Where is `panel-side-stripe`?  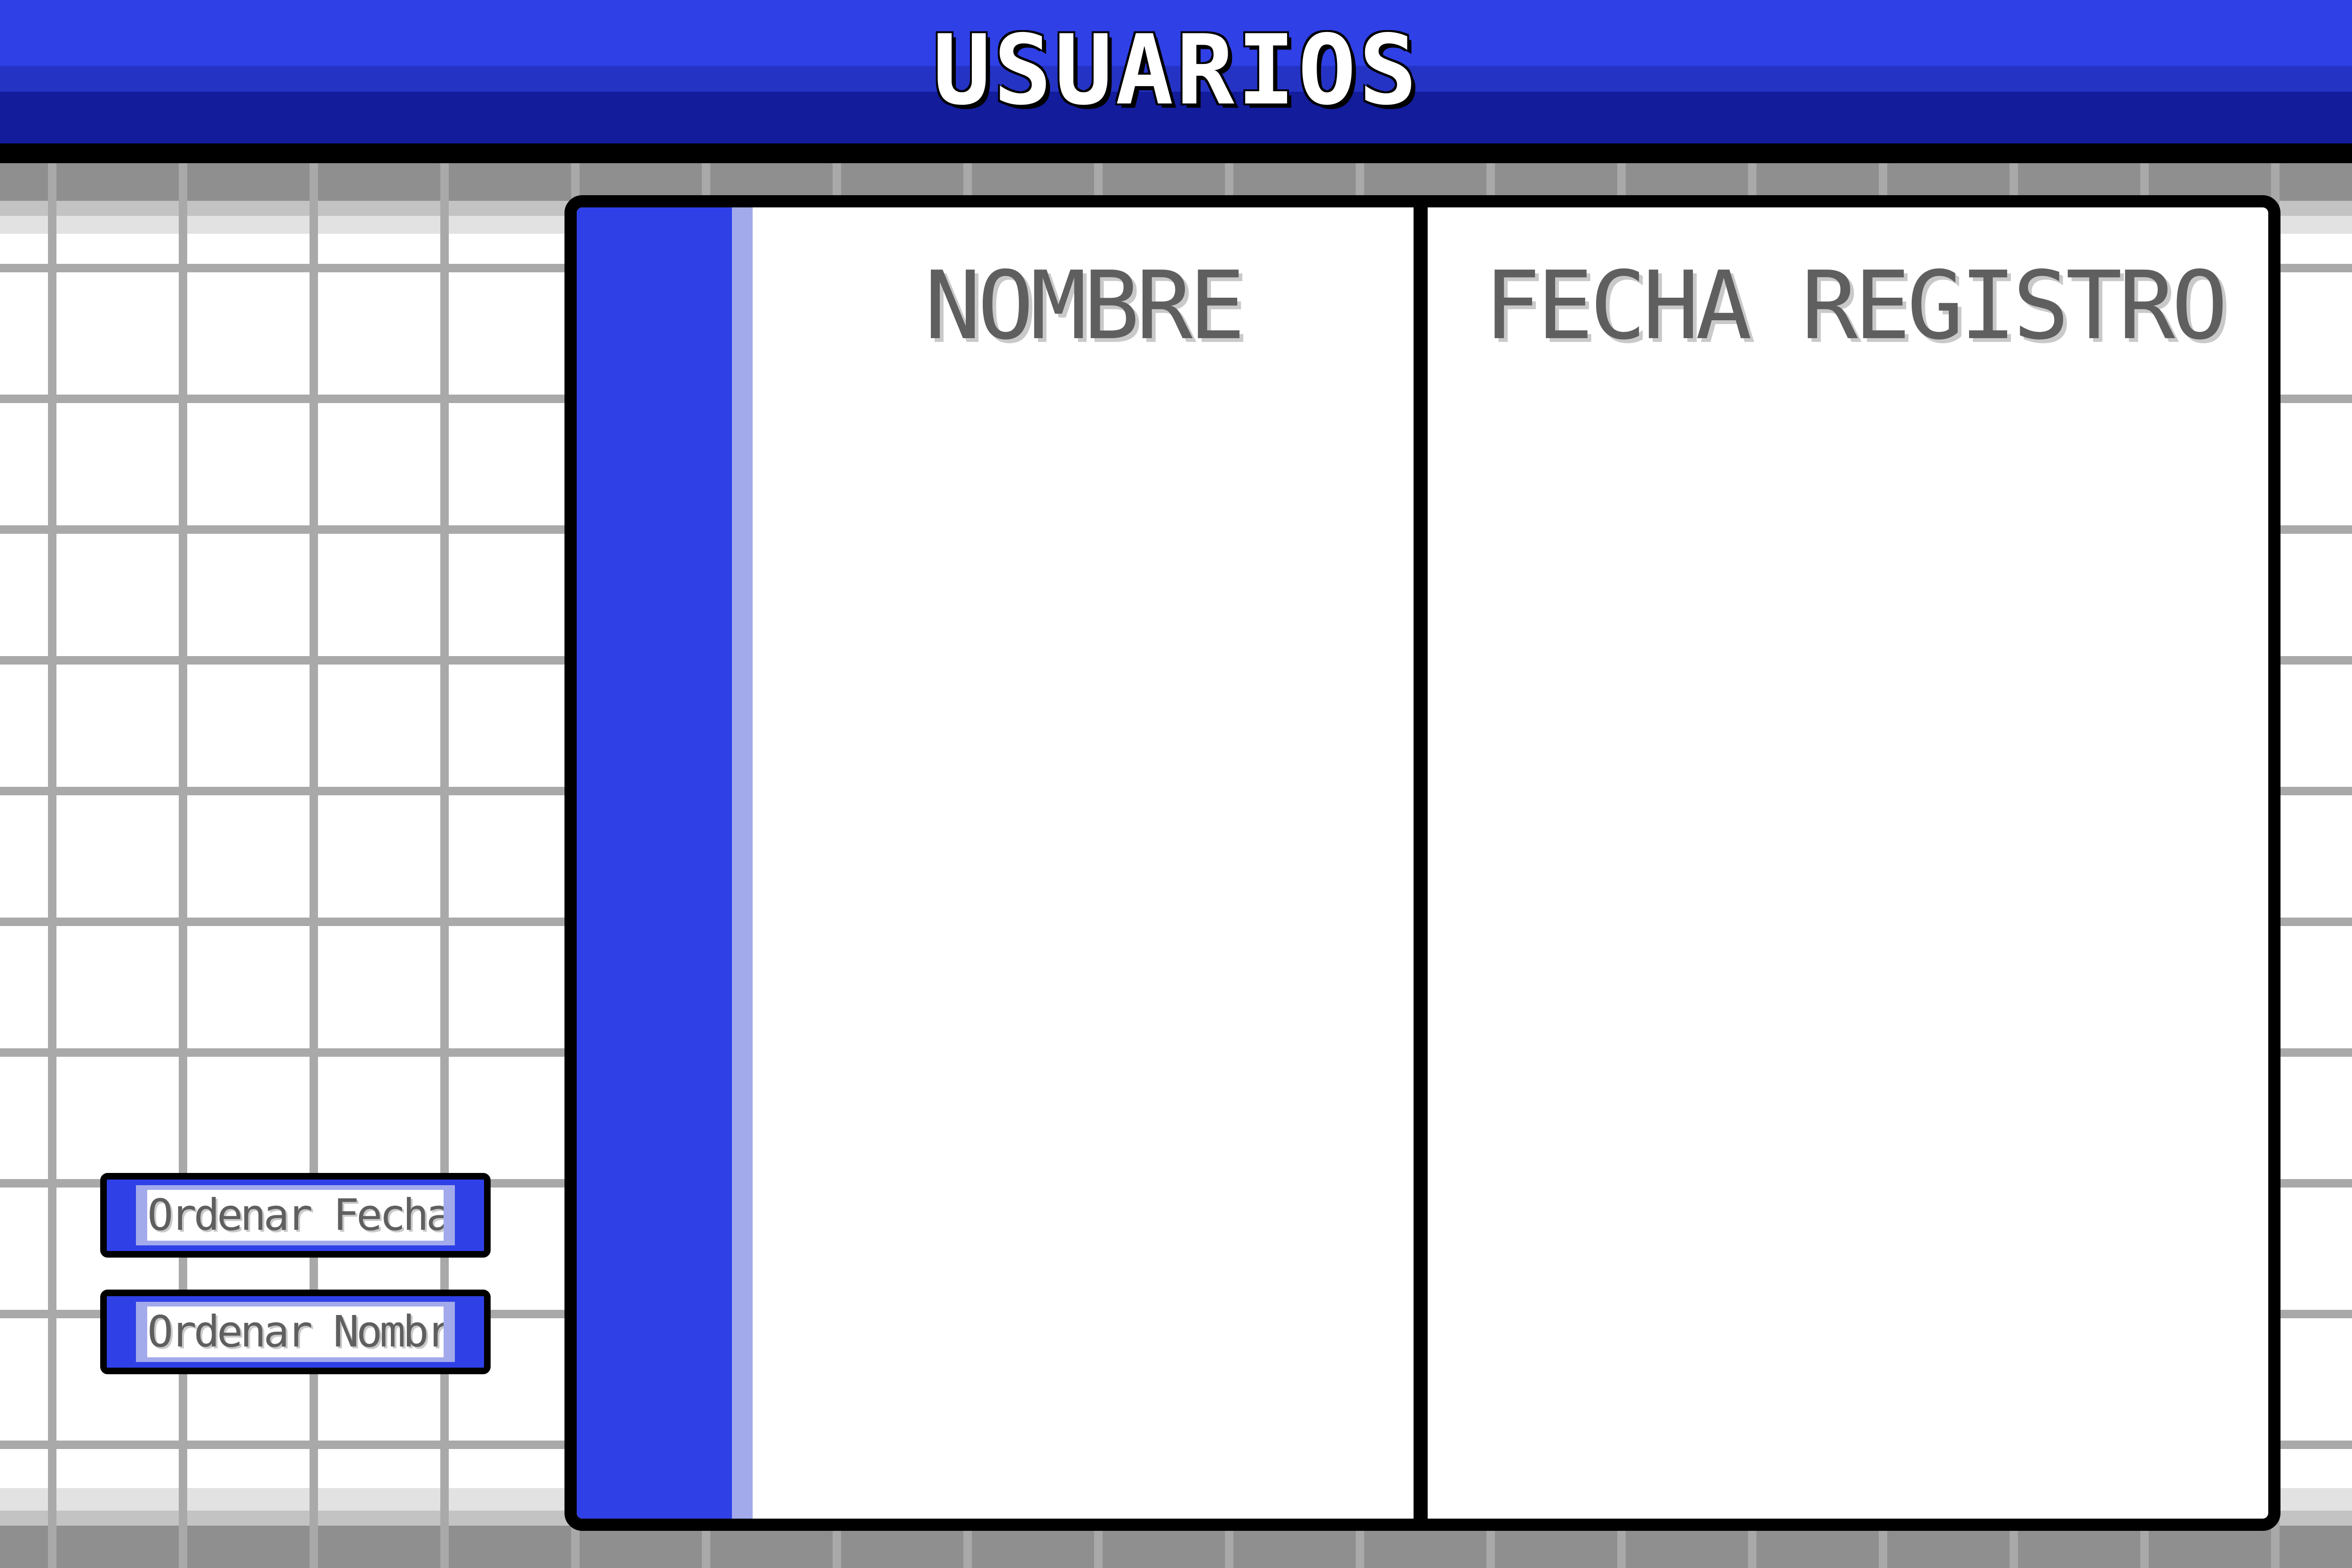 panel-side-stripe is located at coordinates (654, 863).